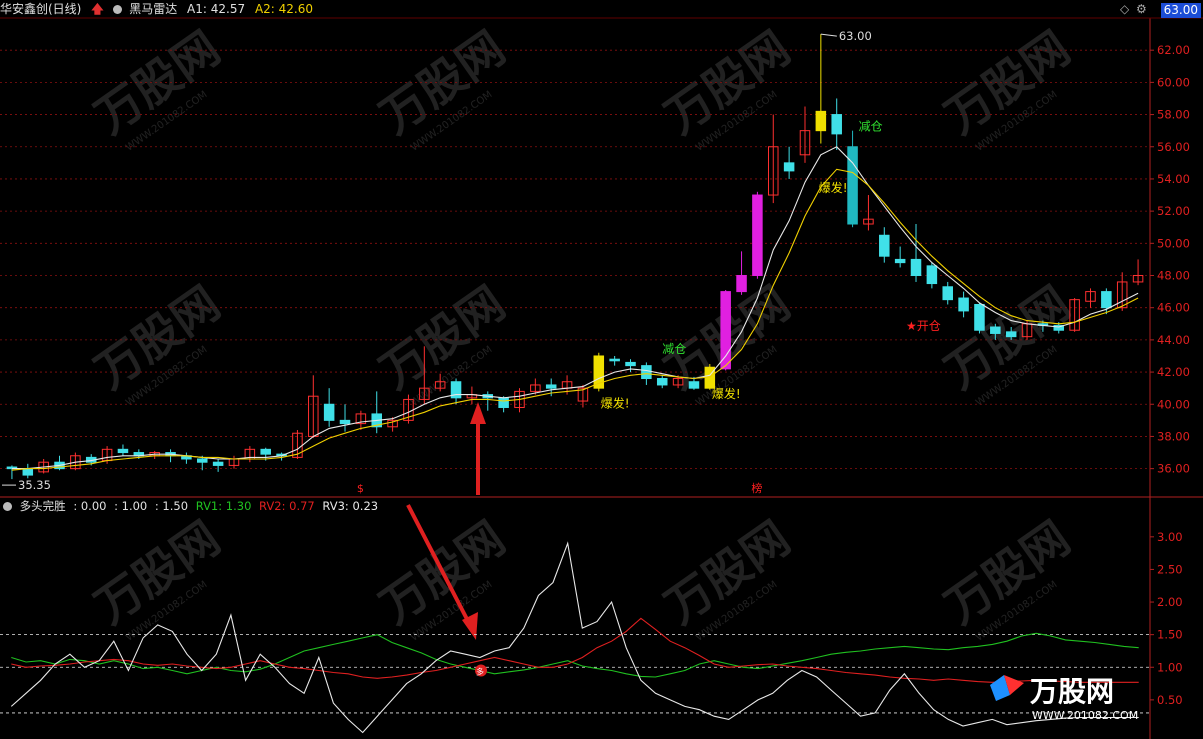  I want to click on sub-y-tick-label: 2.50, so click(1170, 569).